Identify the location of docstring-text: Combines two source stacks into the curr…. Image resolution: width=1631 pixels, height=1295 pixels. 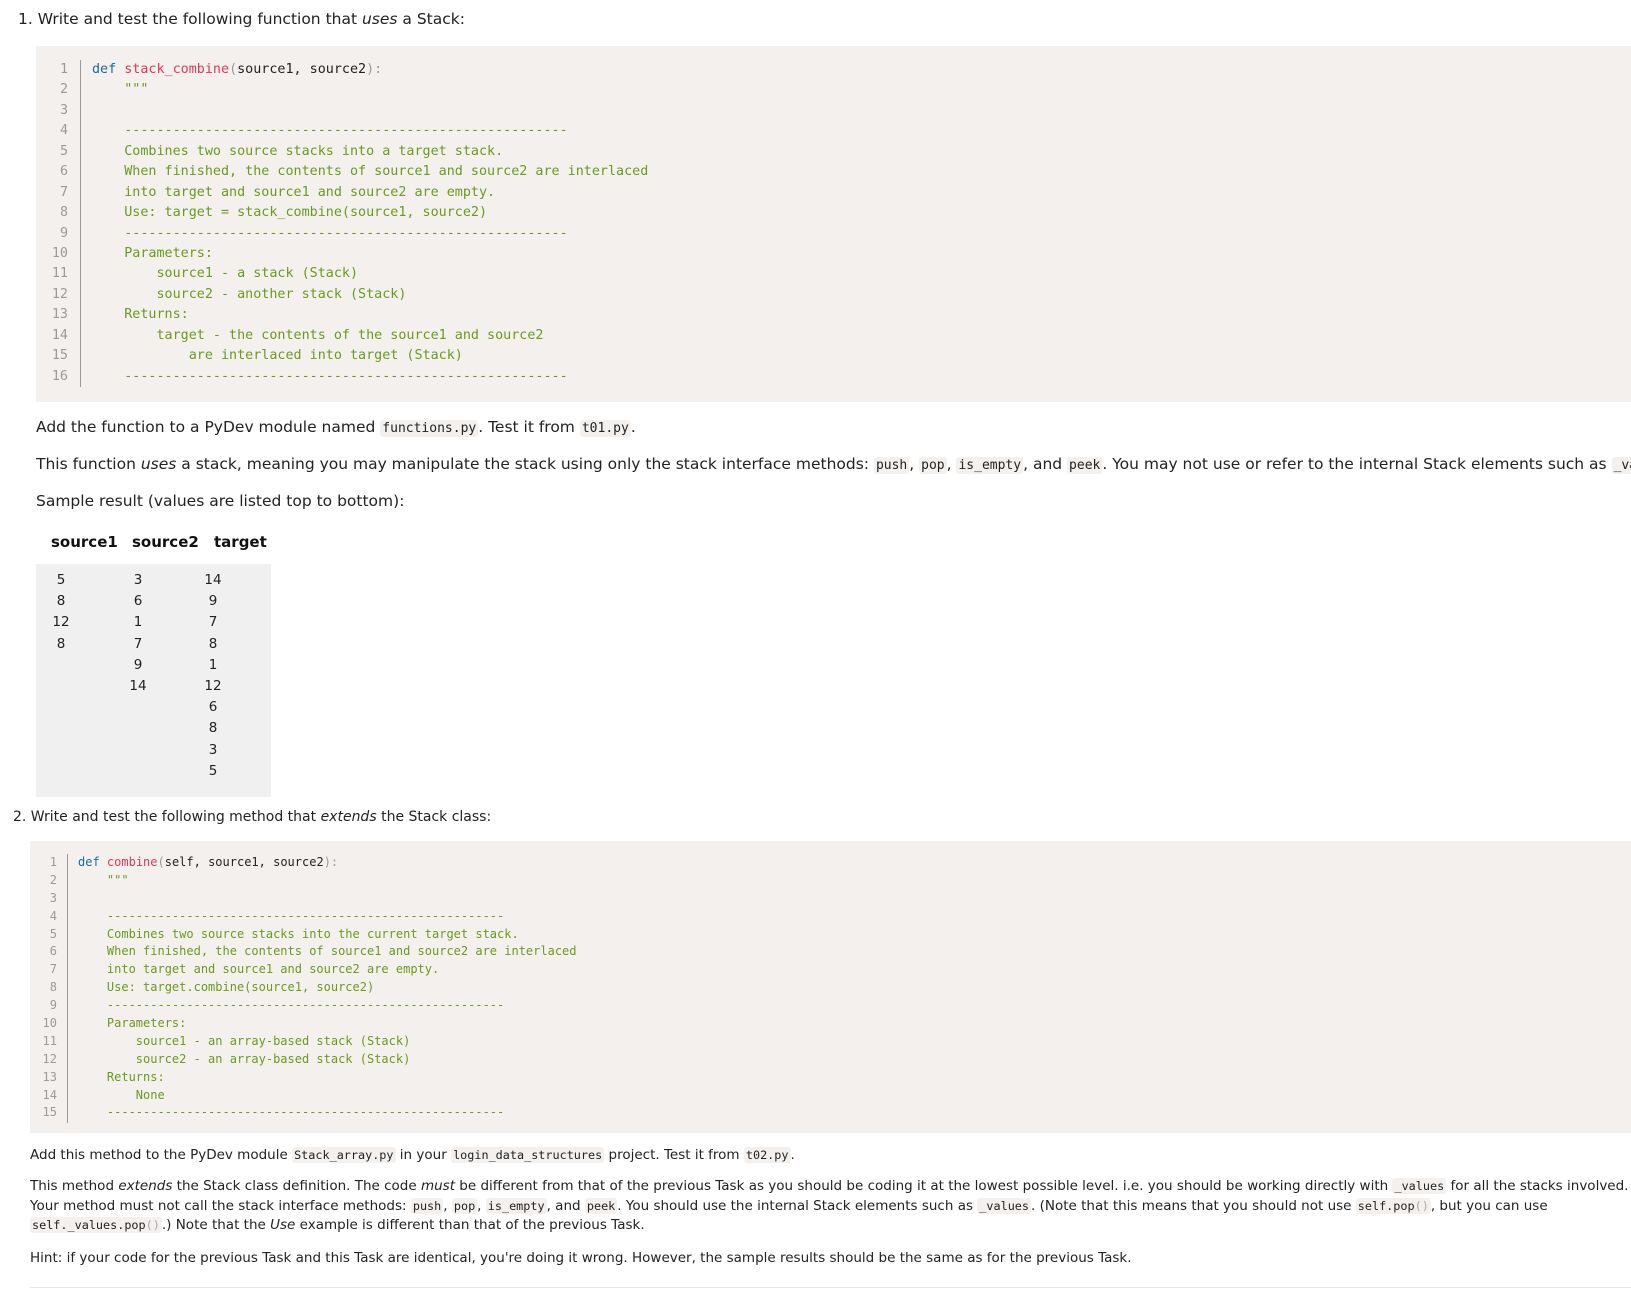
(298, 933).